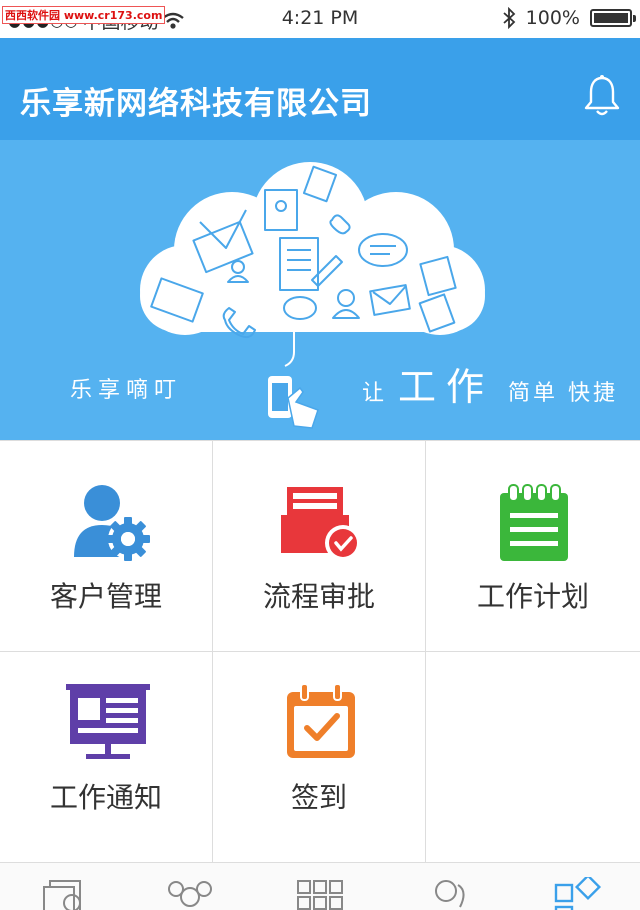  Describe the element at coordinates (578, 893) in the screenshot. I see `workspace-icon` at that location.